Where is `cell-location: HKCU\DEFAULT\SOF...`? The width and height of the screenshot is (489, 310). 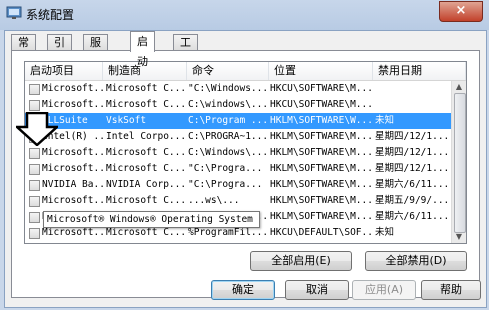 cell-location: HKCU\DEFAULT\SOF... is located at coordinates (321, 232).